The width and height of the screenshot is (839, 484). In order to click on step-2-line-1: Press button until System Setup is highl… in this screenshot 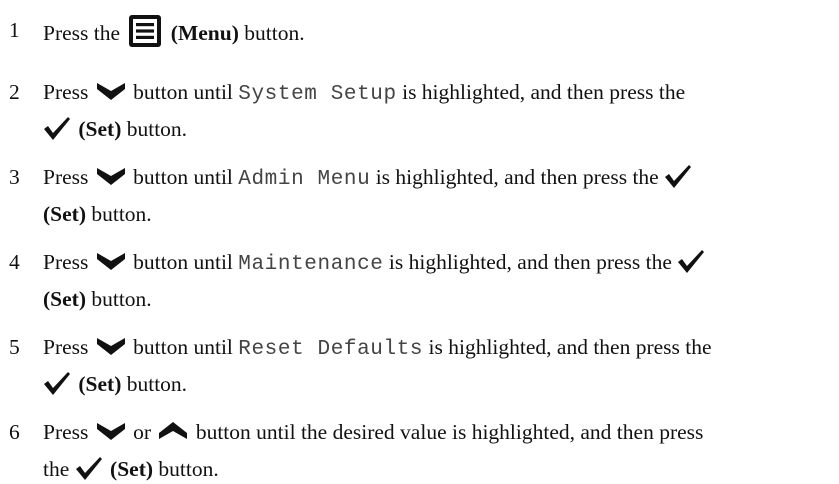, I will do `click(364, 93)`.